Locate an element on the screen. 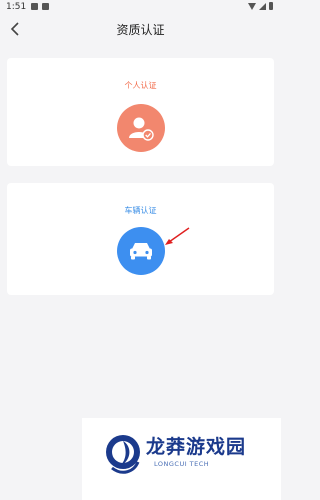  status-time: 1:51 is located at coordinates (16, 7).